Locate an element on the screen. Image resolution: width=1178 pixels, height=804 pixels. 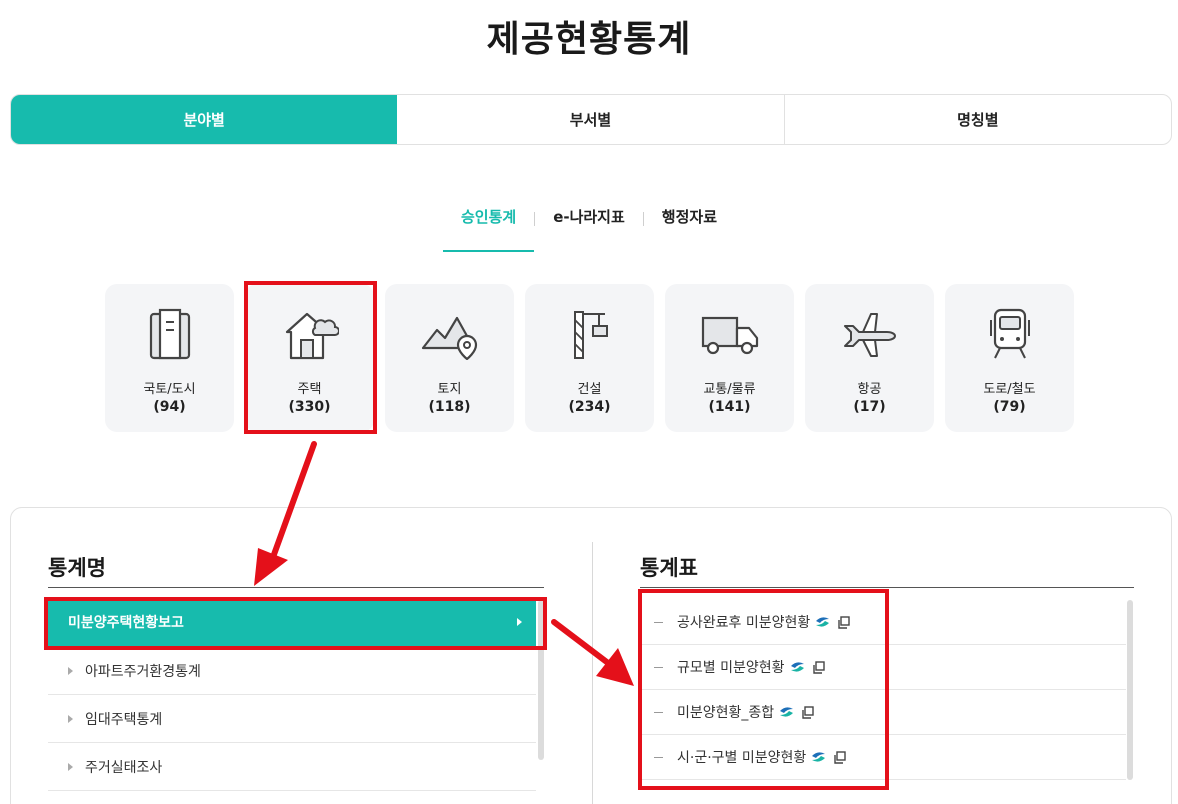
stat-name-label: 미분양주택현황보고 is located at coordinates (126, 623).